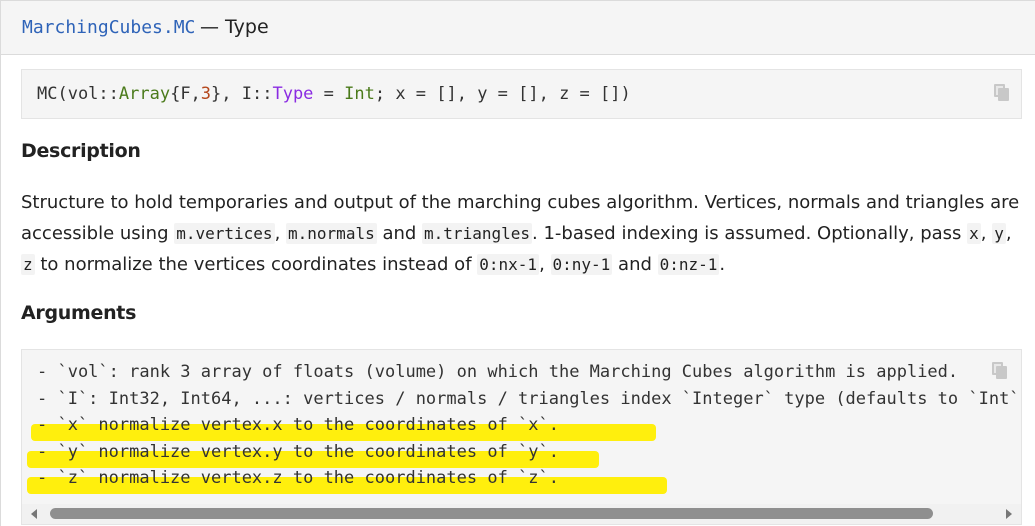  Describe the element at coordinates (206, 94) in the screenshot. I see `sig-number: 3` at that location.